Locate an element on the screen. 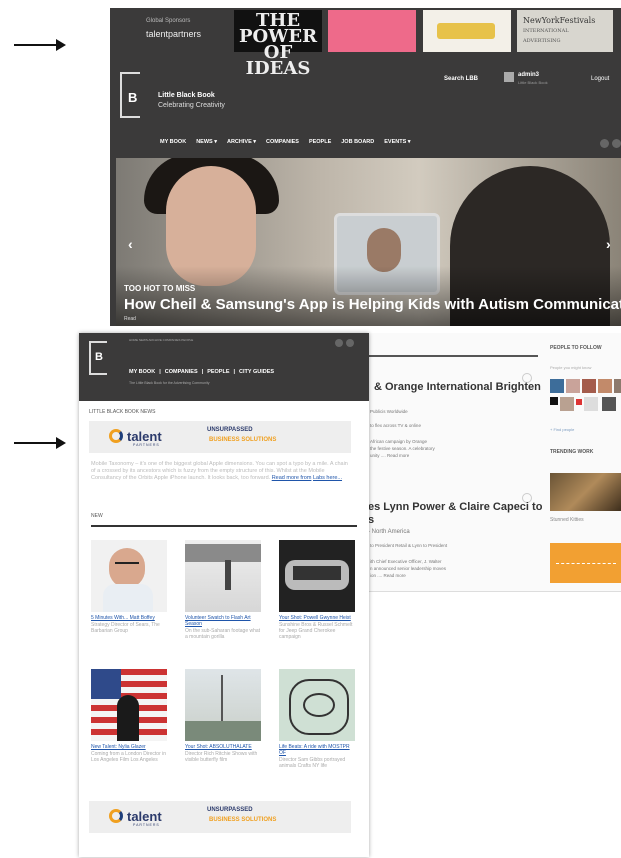 The image size is (621, 858). newsletter-top-nav: HOME NEWS ARCHIVE COMPANIES PEOPLE is located at coordinates (161, 340).